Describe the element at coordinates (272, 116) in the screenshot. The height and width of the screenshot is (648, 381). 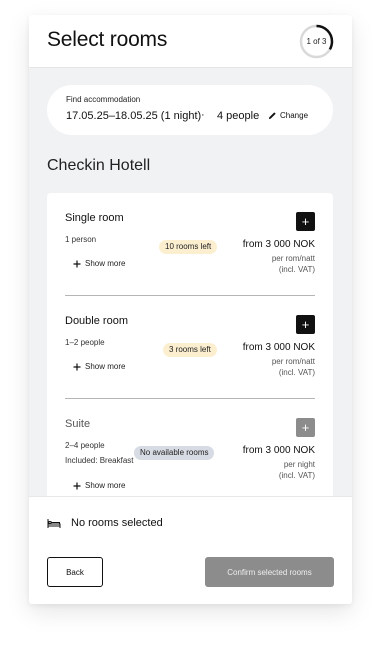
I see `pencil-icon` at that location.